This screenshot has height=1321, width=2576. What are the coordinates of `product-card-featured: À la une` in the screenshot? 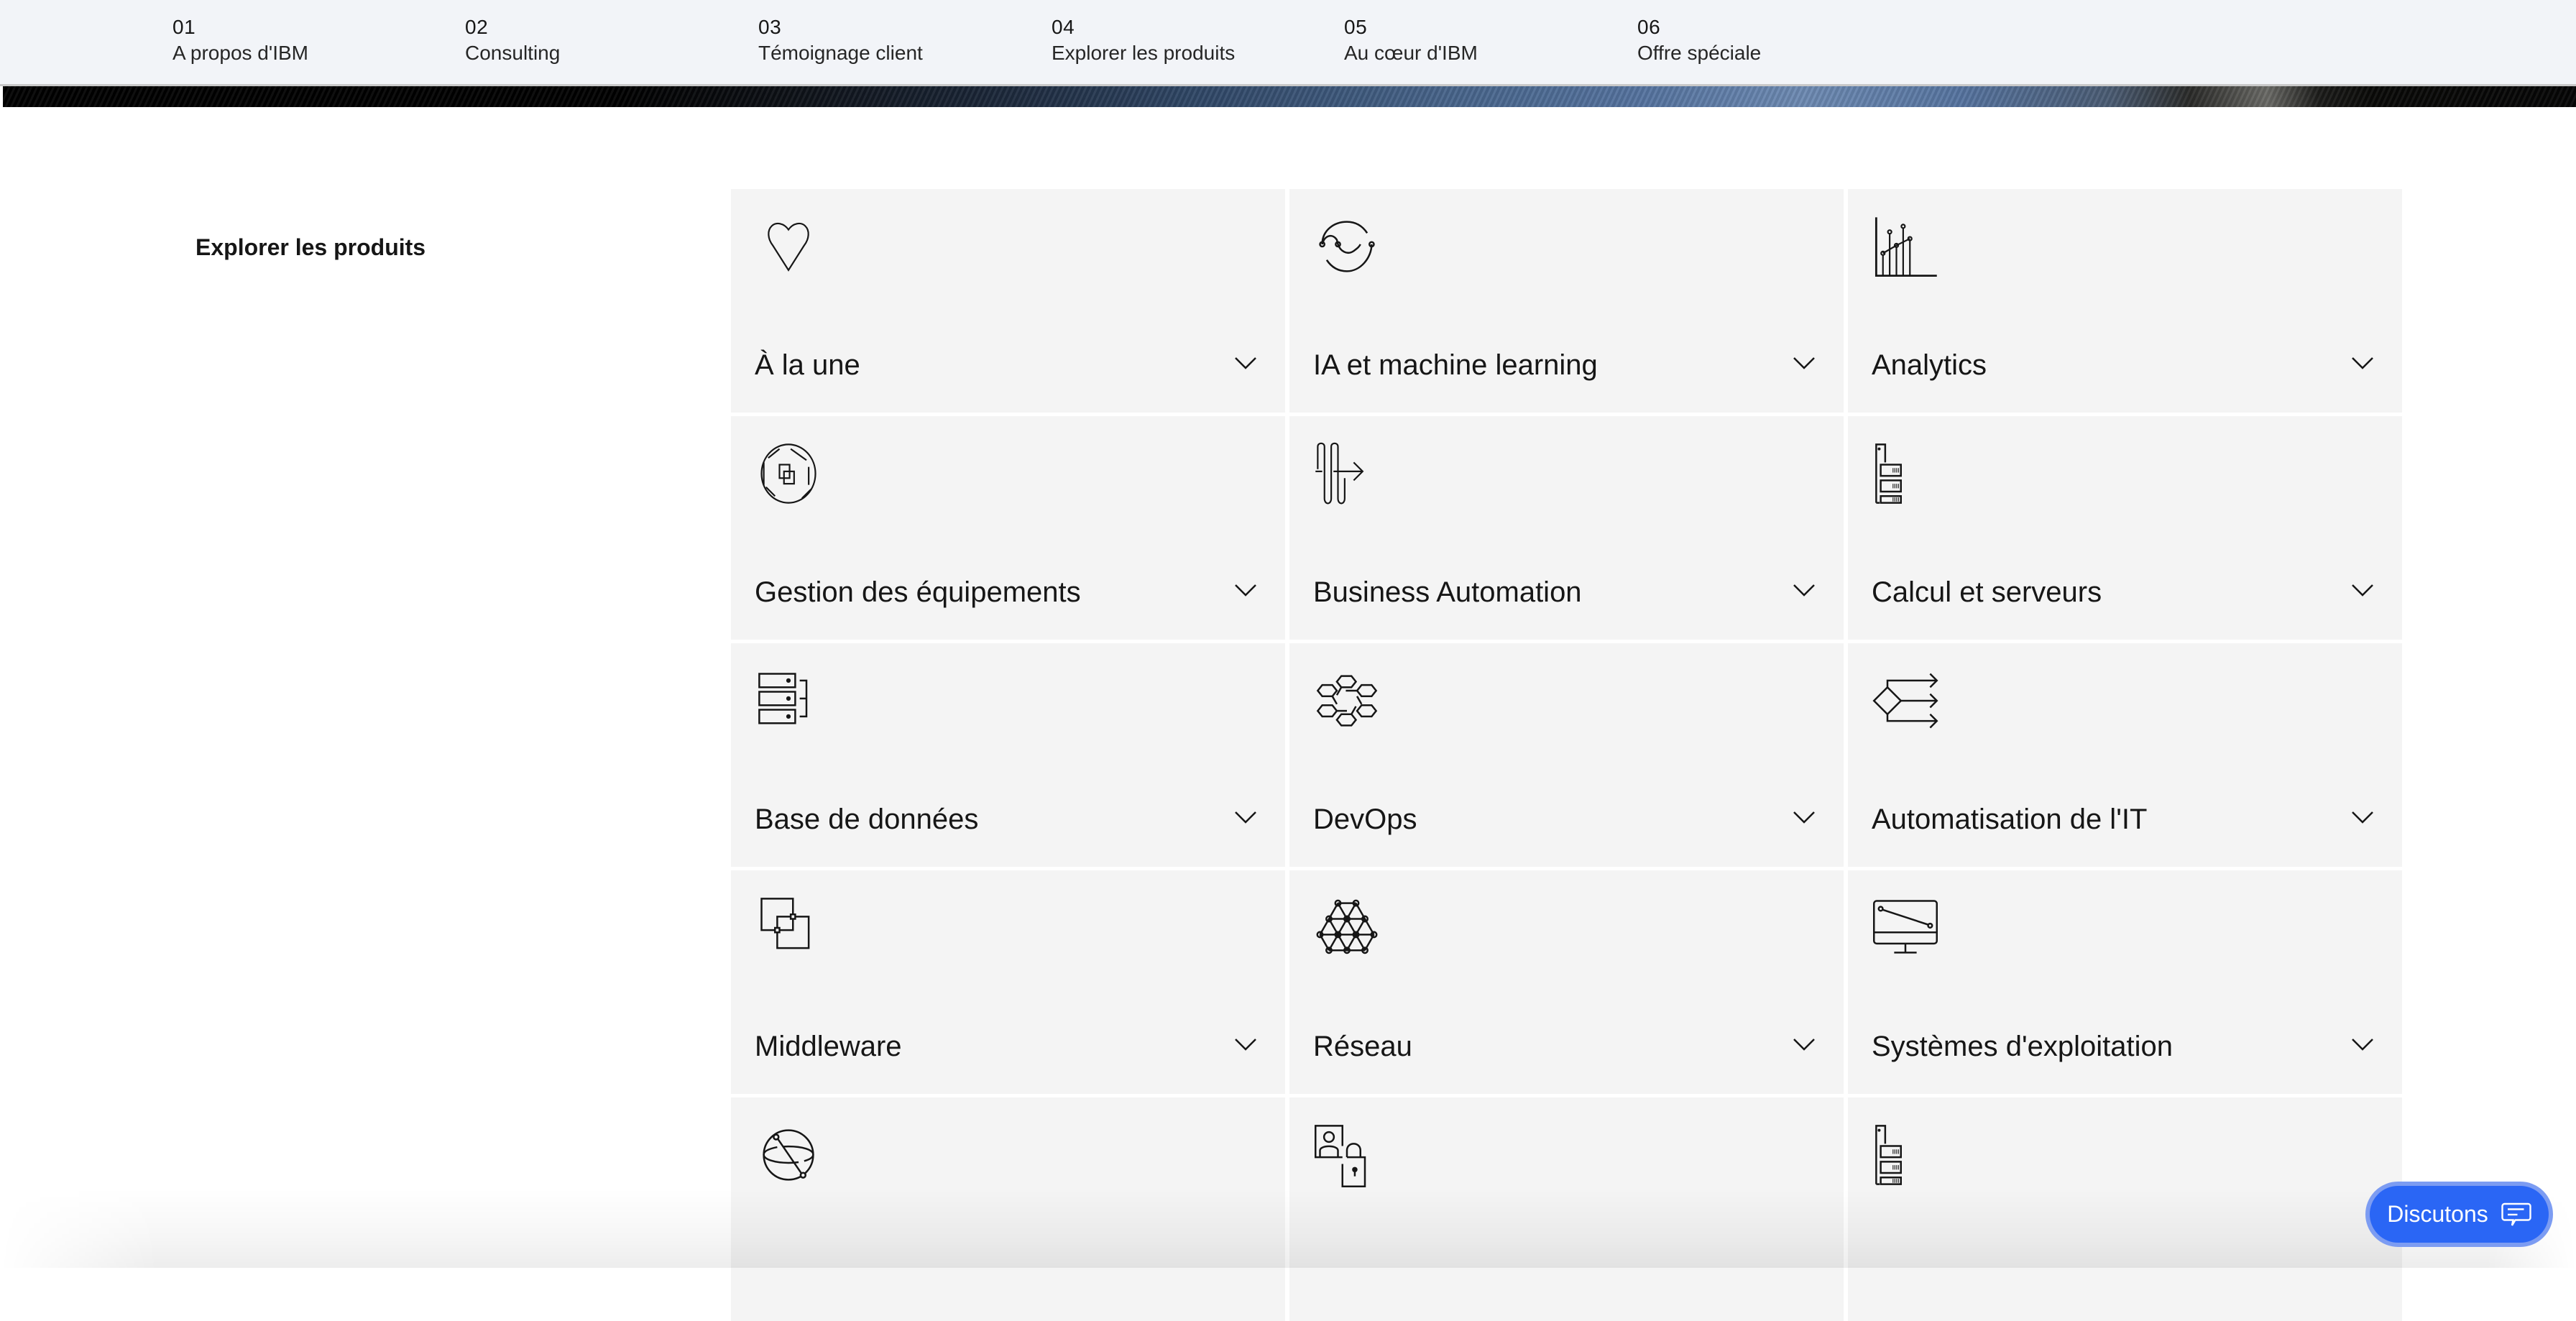 It's located at (1008, 301).